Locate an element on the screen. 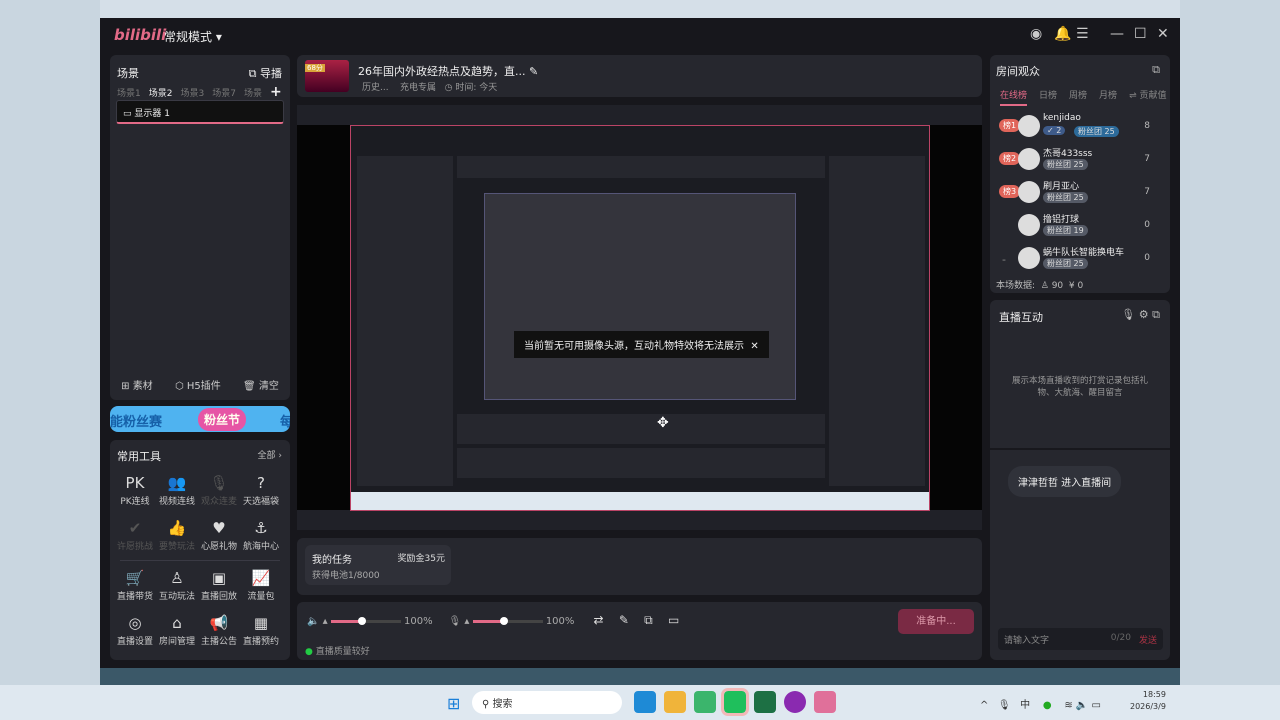  edge-icon is located at coordinates (645, 702).